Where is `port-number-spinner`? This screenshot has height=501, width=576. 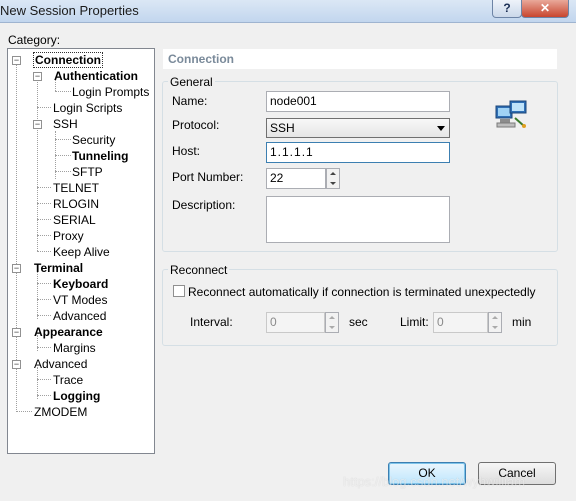 port-number-spinner is located at coordinates (333, 178).